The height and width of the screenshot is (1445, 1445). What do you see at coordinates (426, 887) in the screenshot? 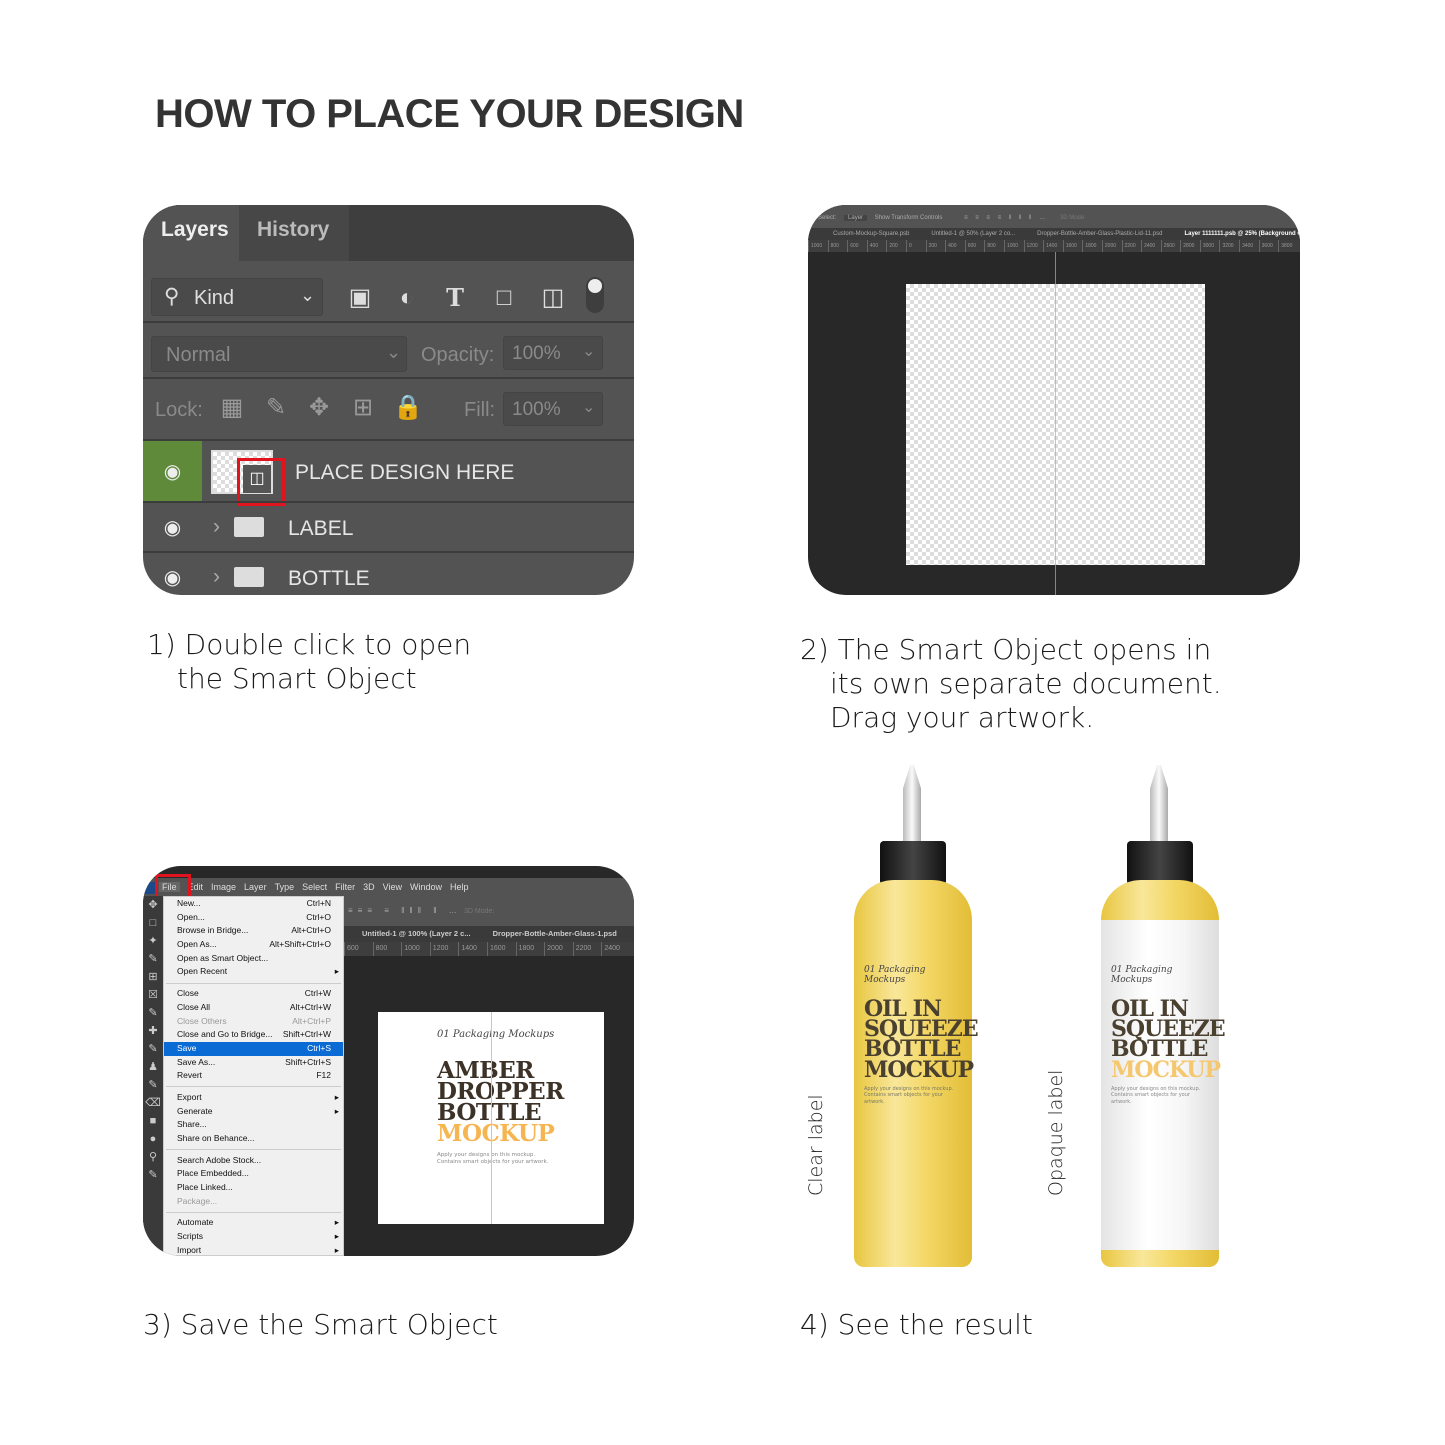
I see `menu-window: Window` at bounding box center [426, 887].